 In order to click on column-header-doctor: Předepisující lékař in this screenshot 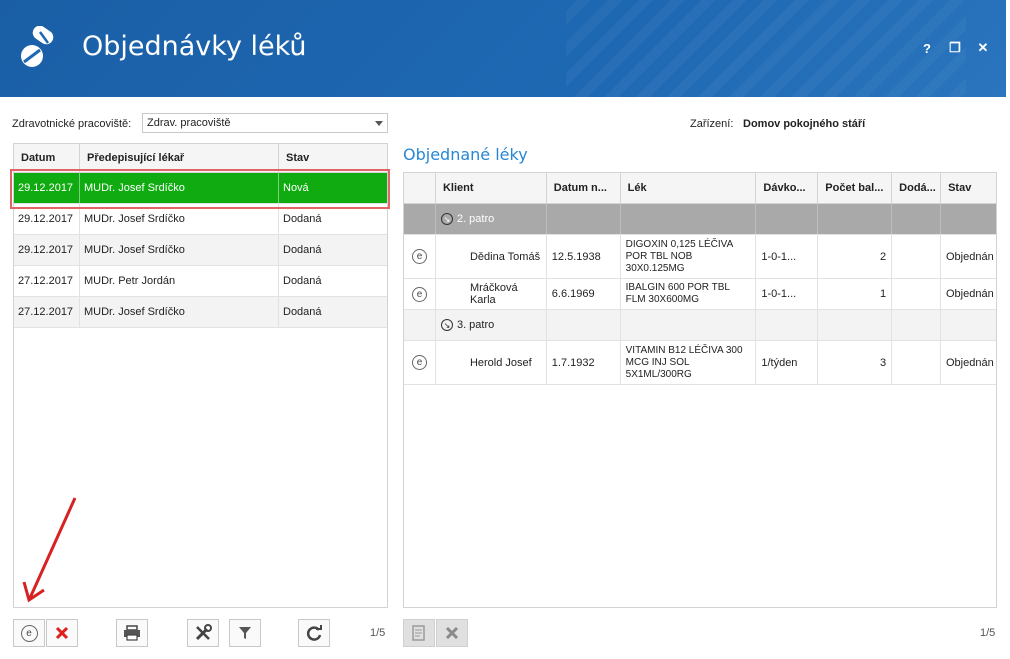, I will do `click(179, 158)`.